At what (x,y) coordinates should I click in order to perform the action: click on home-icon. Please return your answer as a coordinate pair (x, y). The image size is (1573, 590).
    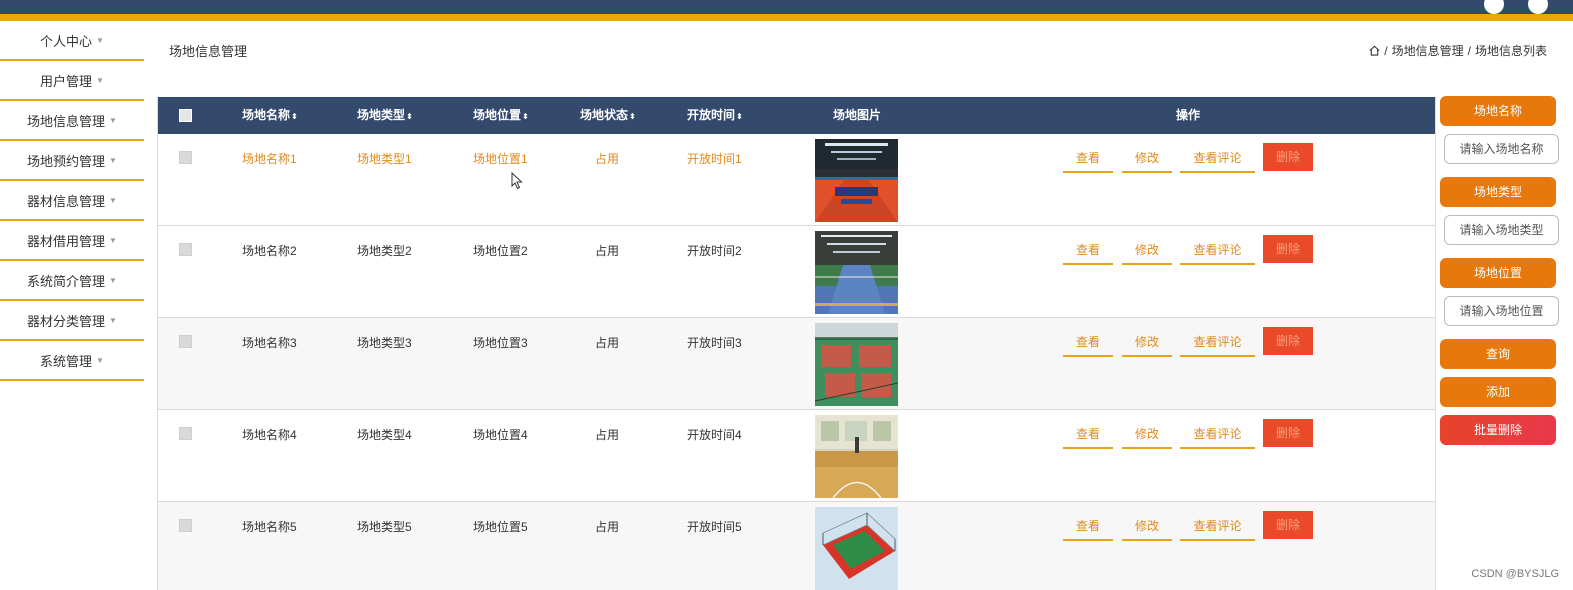
    Looking at the image, I should click on (1374, 50).